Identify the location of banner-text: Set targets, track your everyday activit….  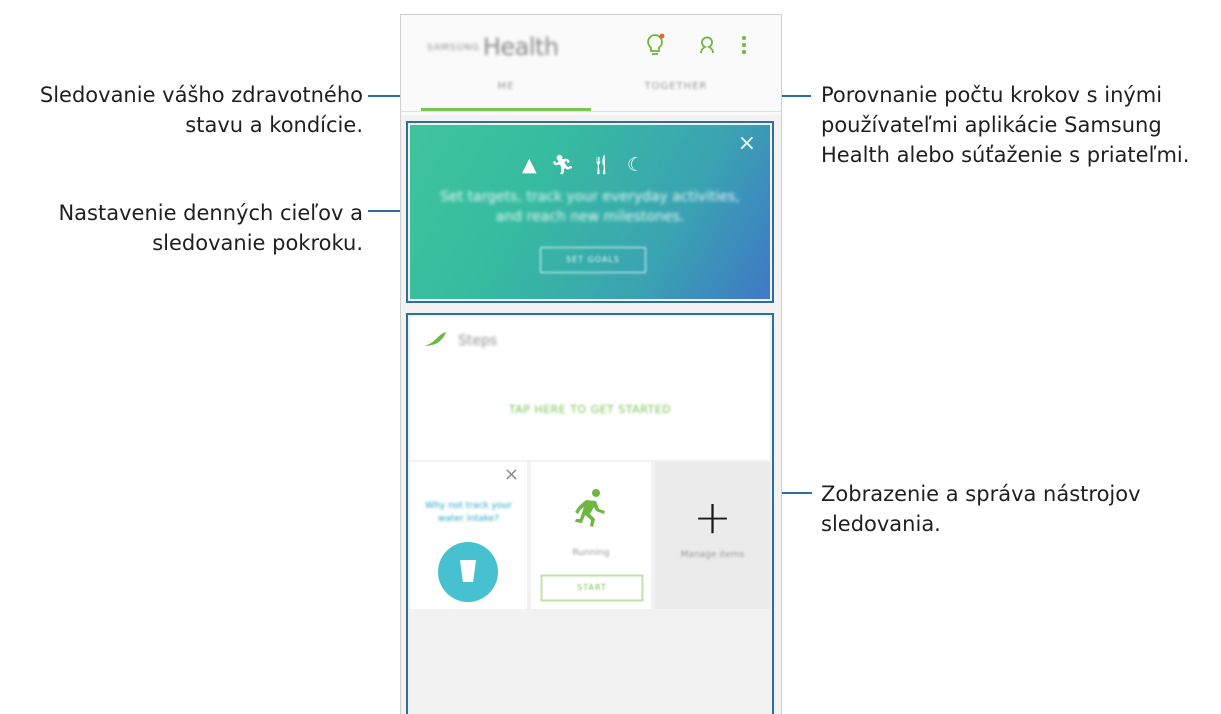
(590, 207).